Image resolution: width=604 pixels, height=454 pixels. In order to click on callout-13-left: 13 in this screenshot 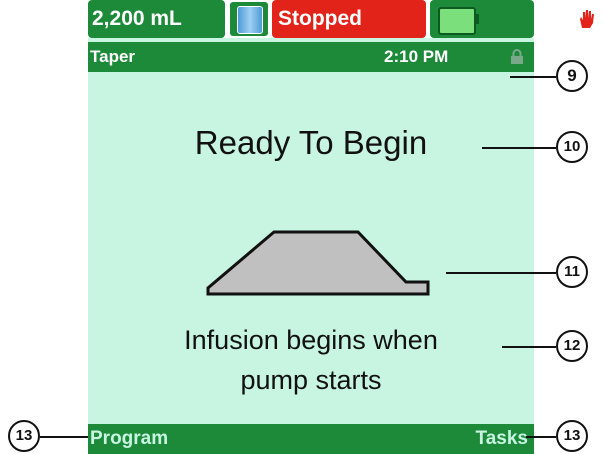, I will do `click(24, 436)`.